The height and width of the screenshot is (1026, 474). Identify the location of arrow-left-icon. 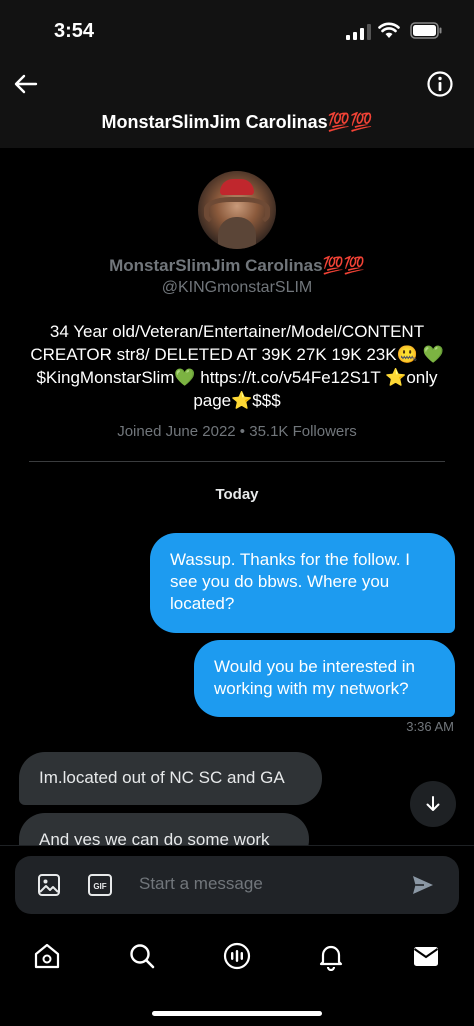
(26, 84).